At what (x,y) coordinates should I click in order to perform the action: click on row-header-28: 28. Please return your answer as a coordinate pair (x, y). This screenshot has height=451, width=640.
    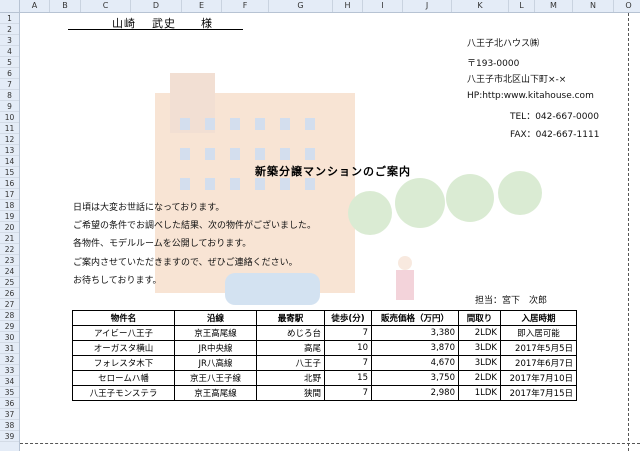
    Looking at the image, I should click on (9, 315).